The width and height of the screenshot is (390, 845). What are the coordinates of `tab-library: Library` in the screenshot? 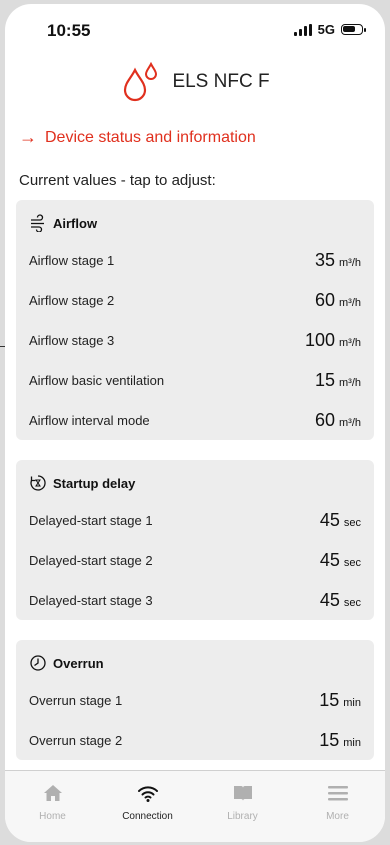 It's located at (242, 806).